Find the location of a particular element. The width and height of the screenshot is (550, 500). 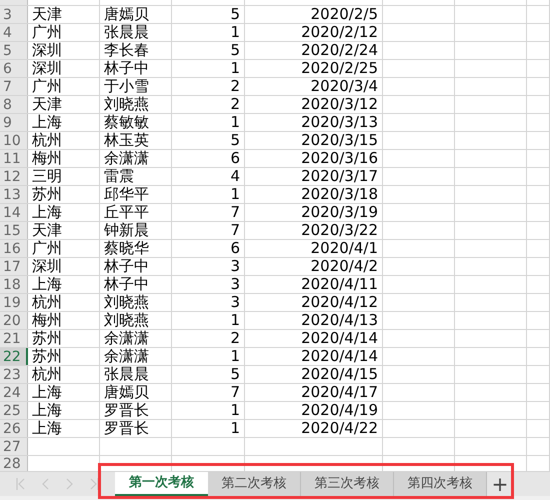

row-header: 15 is located at coordinates (14, 230).